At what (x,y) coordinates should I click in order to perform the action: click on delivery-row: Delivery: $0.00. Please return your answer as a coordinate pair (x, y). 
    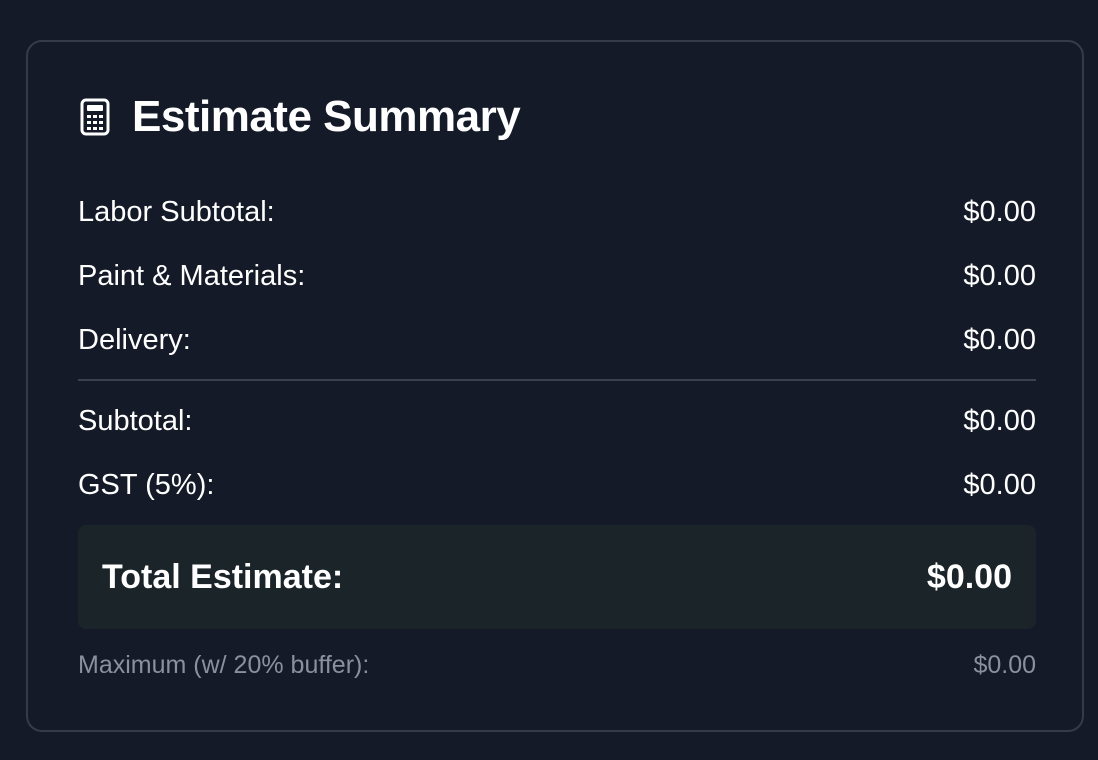
    Looking at the image, I should click on (557, 340).